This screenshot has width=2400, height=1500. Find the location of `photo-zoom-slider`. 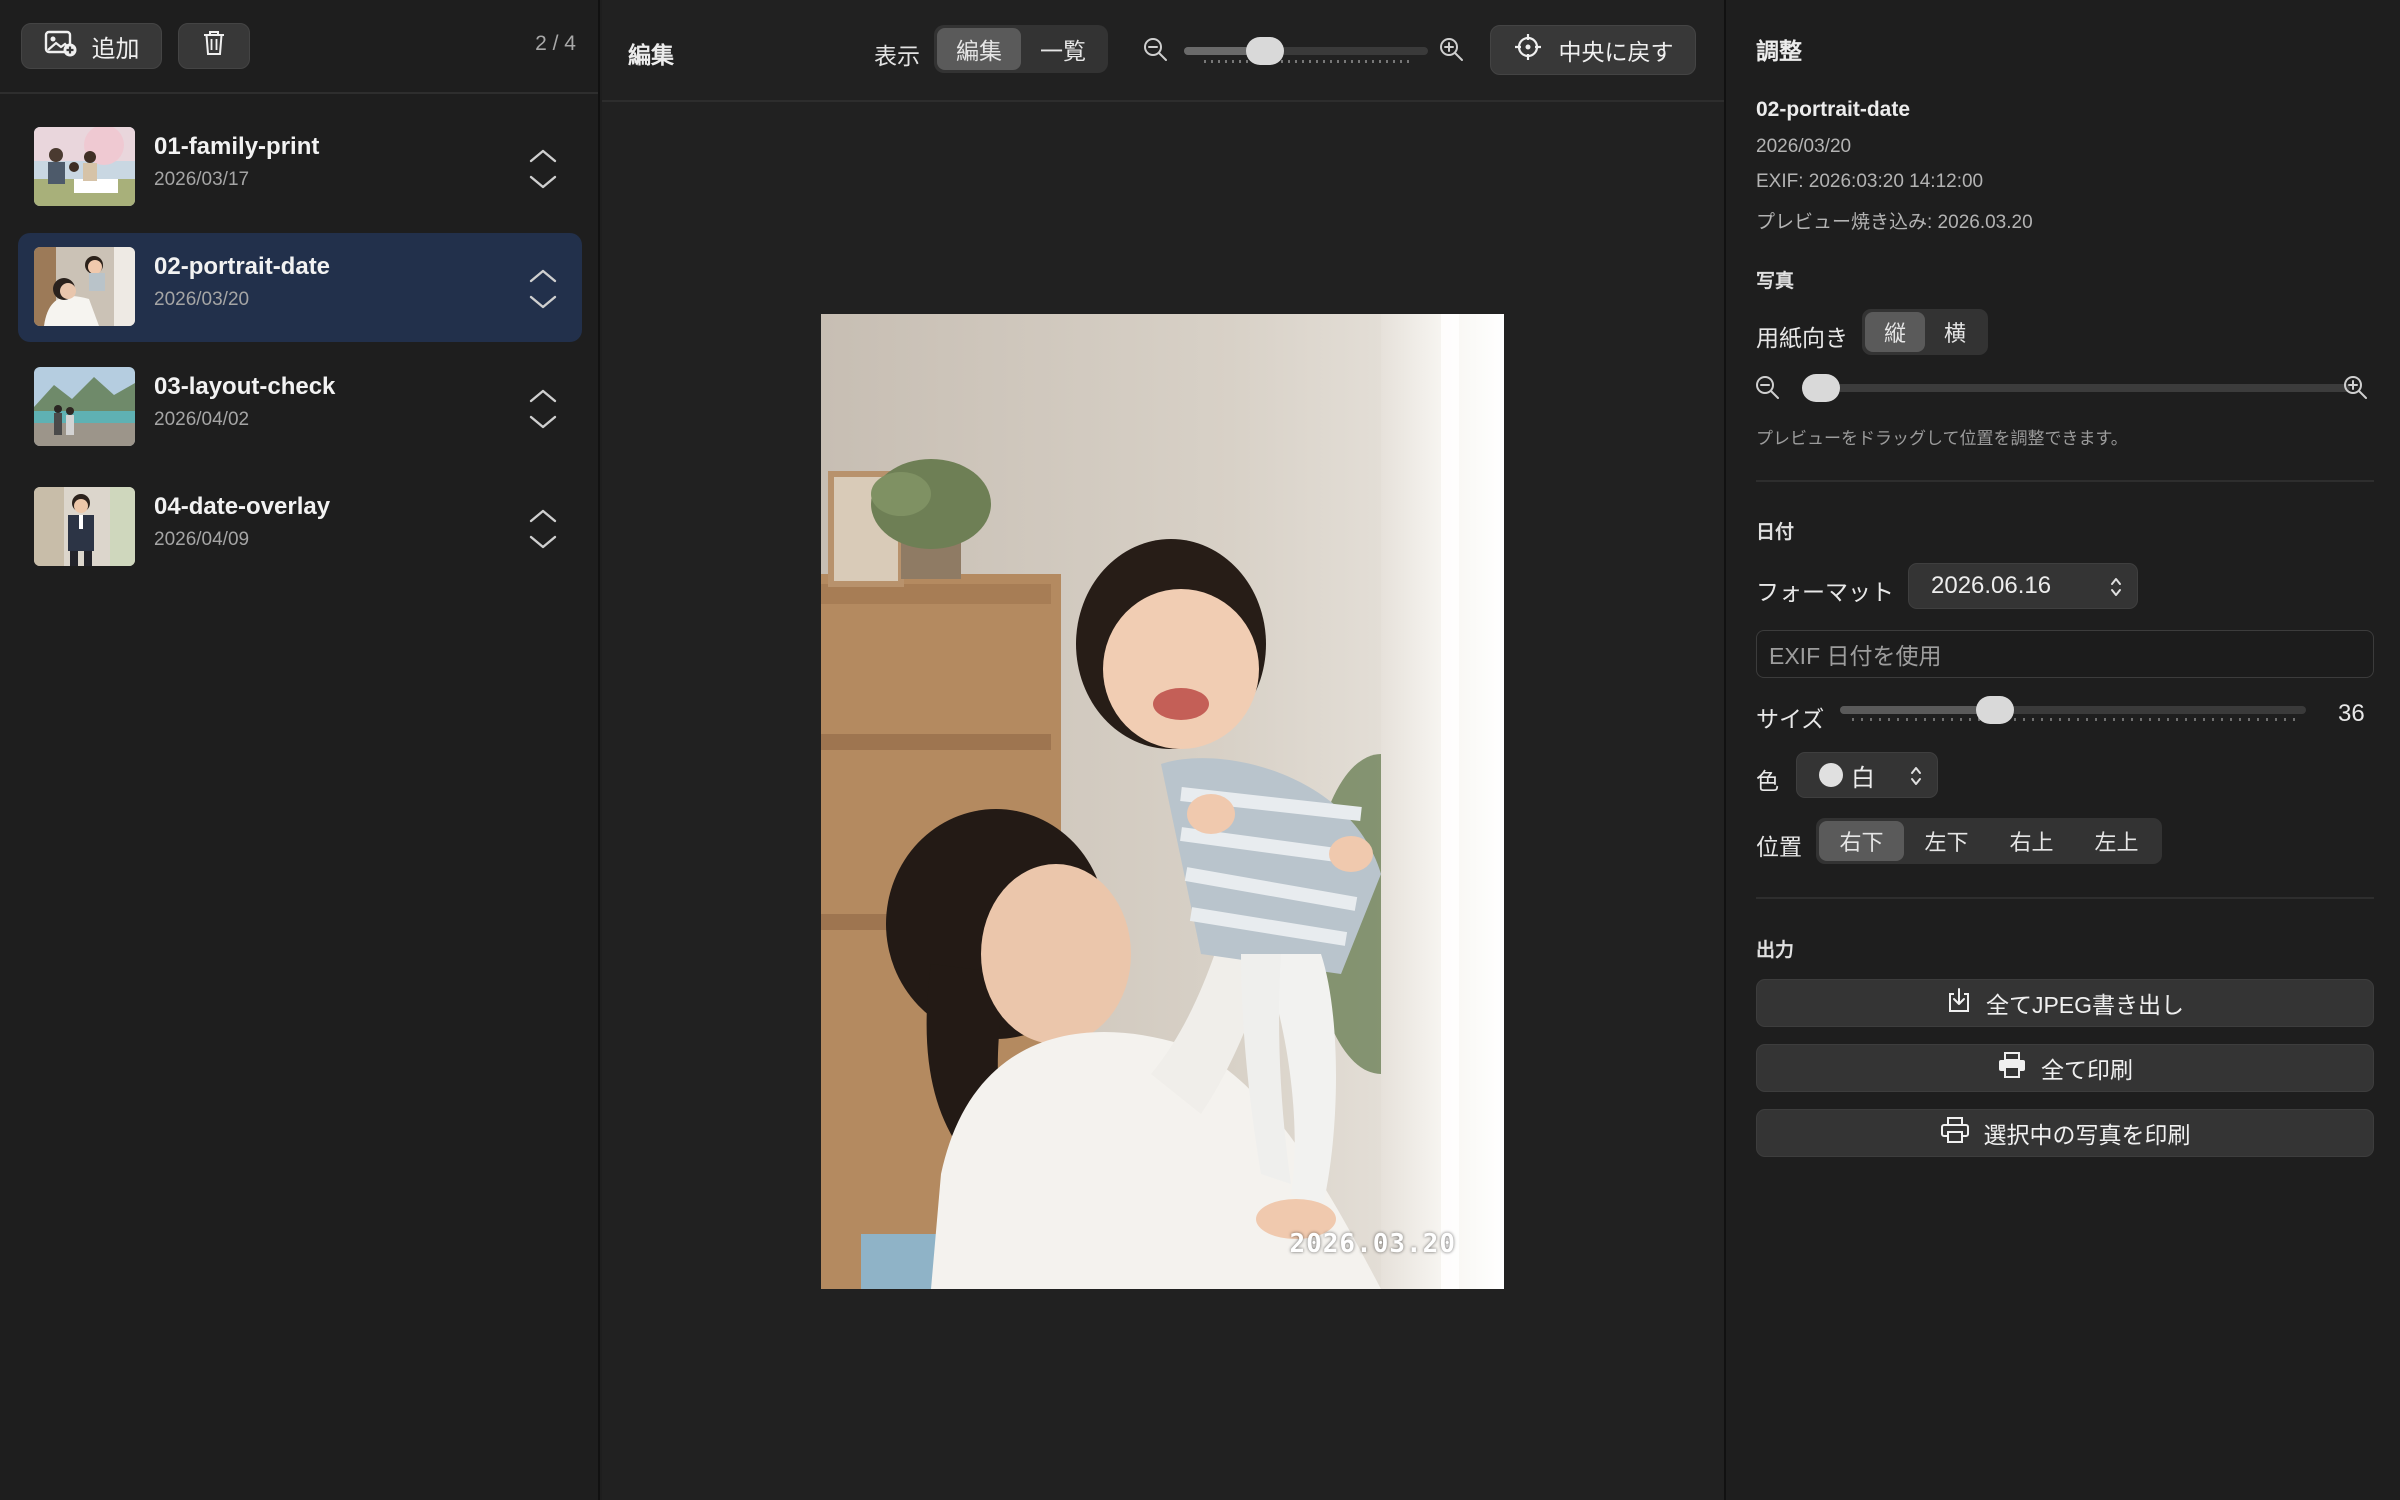

photo-zoom-slider is located at coordinates (2076, 388).